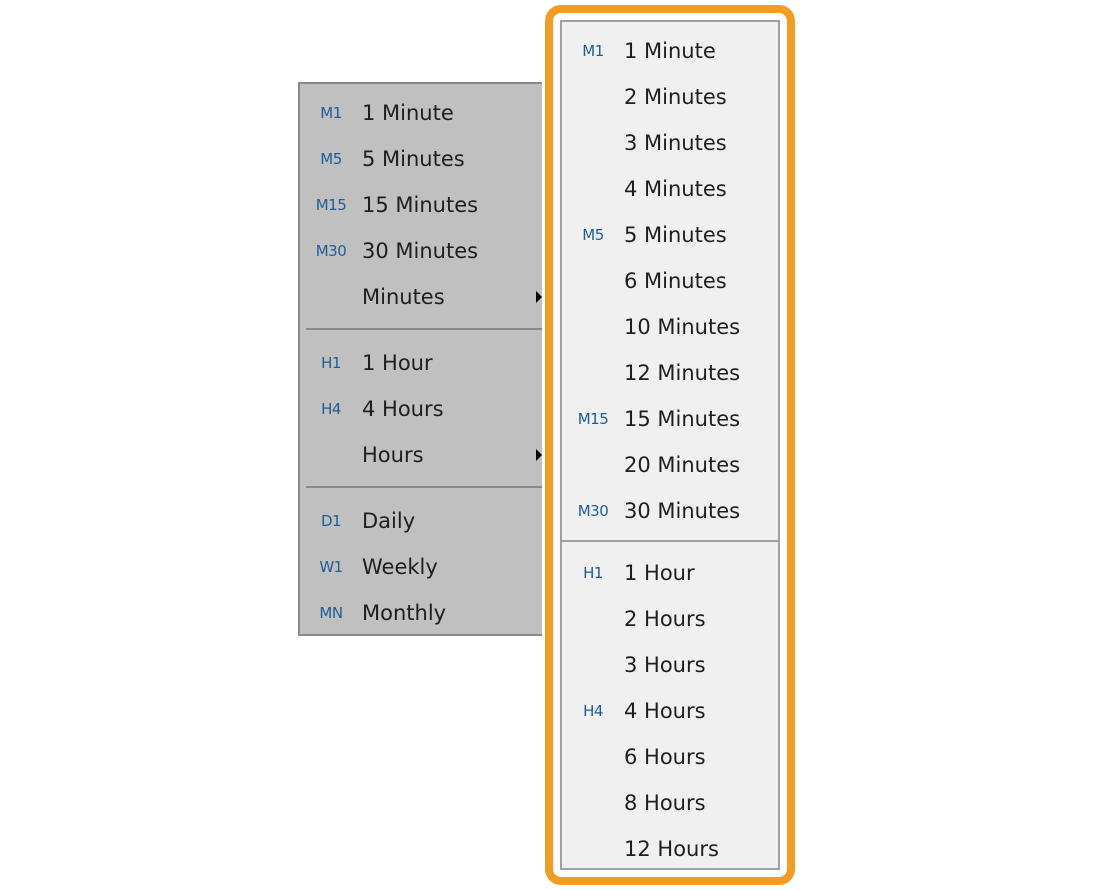 The image size is (1100, 890). Describe the element at coordinates (331, 567) in the screenshot. I see `timeframe-code: W1` at that location.